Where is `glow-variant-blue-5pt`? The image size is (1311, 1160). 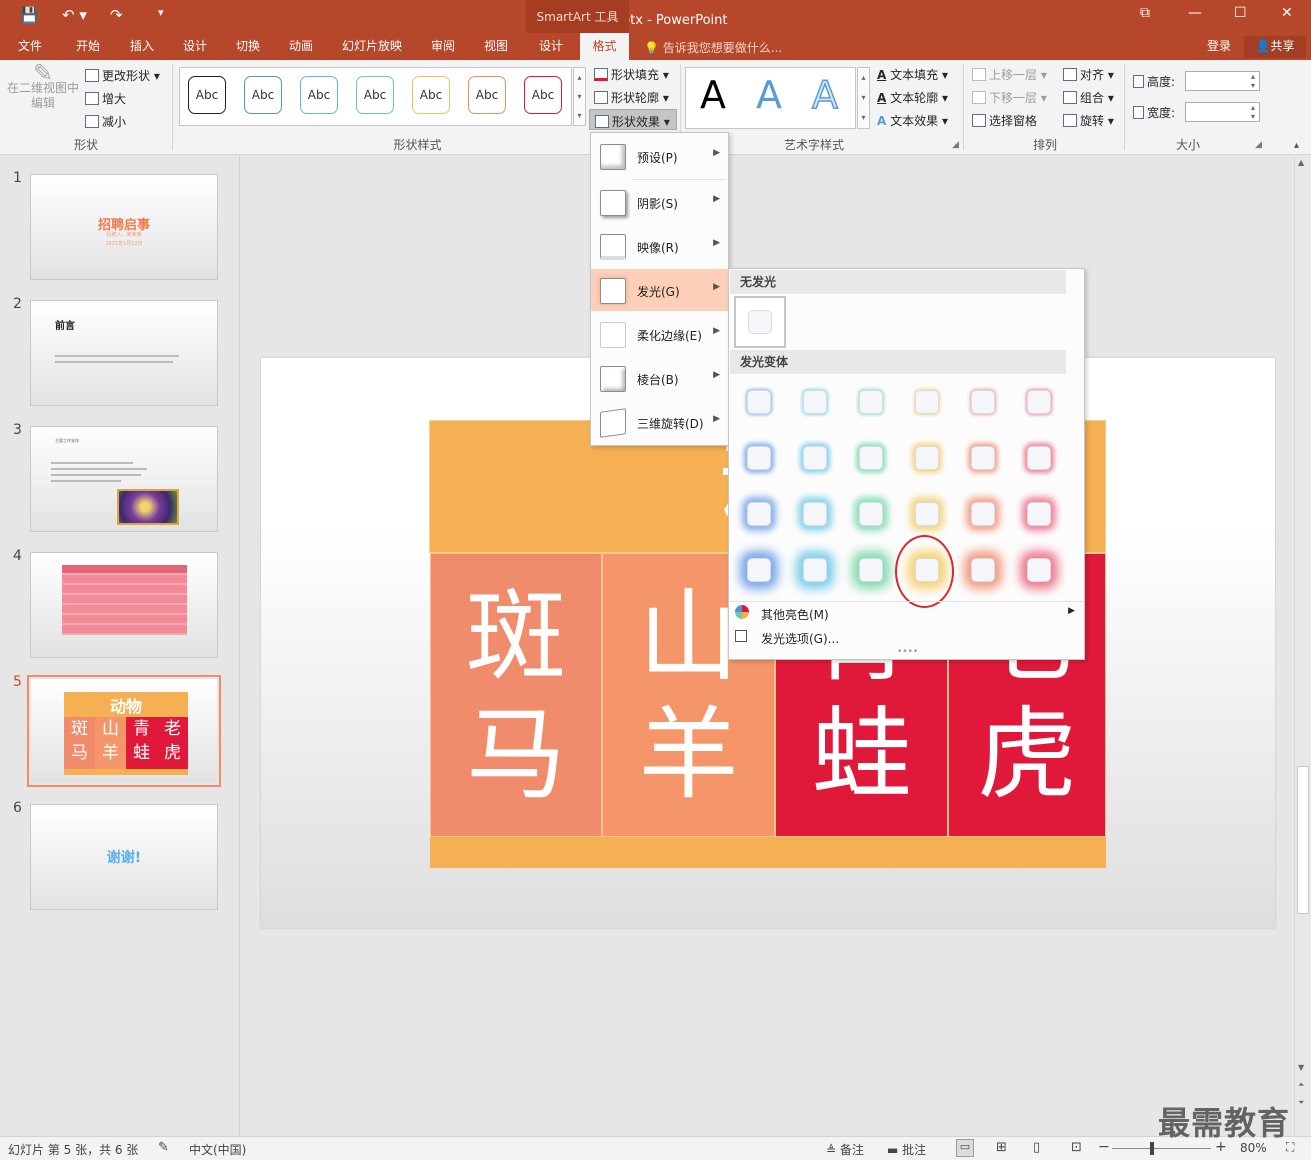 glow-variant-blue-5pt is located at coordinates (759, 402).